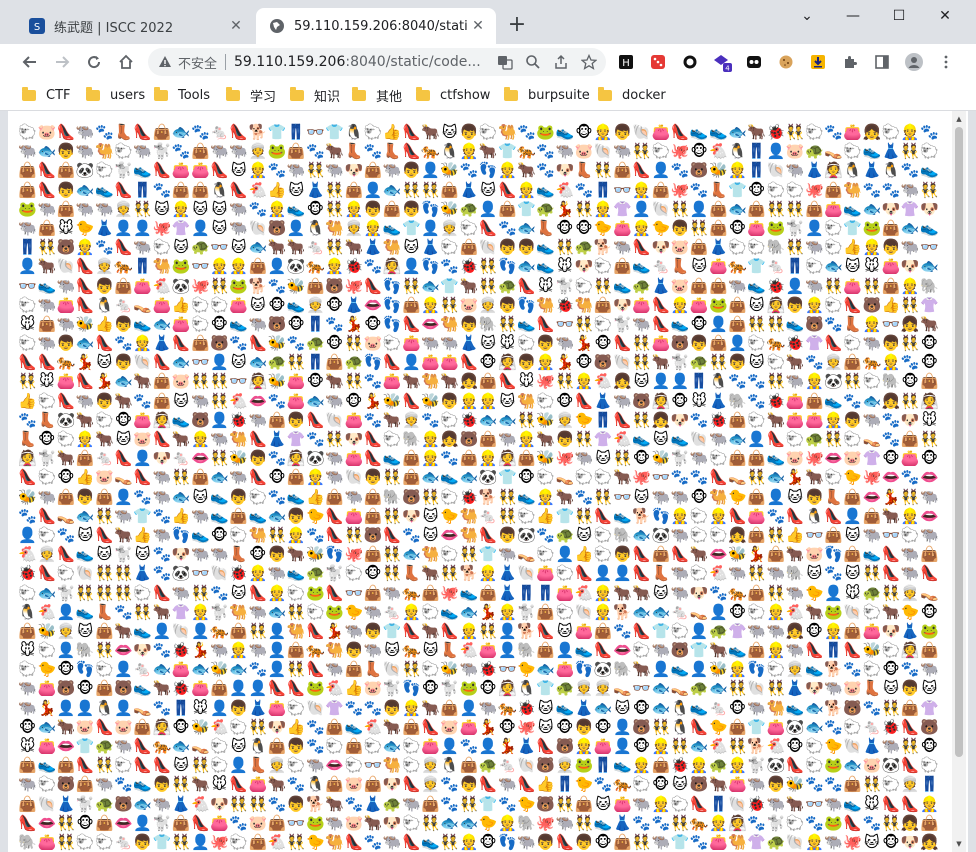 Image resolution: width=976 pixels, height=852 pixels. What do you see at coordinates (62, 62) in the screenshot?
I see `forward-button` at bounding box center [62, 62].